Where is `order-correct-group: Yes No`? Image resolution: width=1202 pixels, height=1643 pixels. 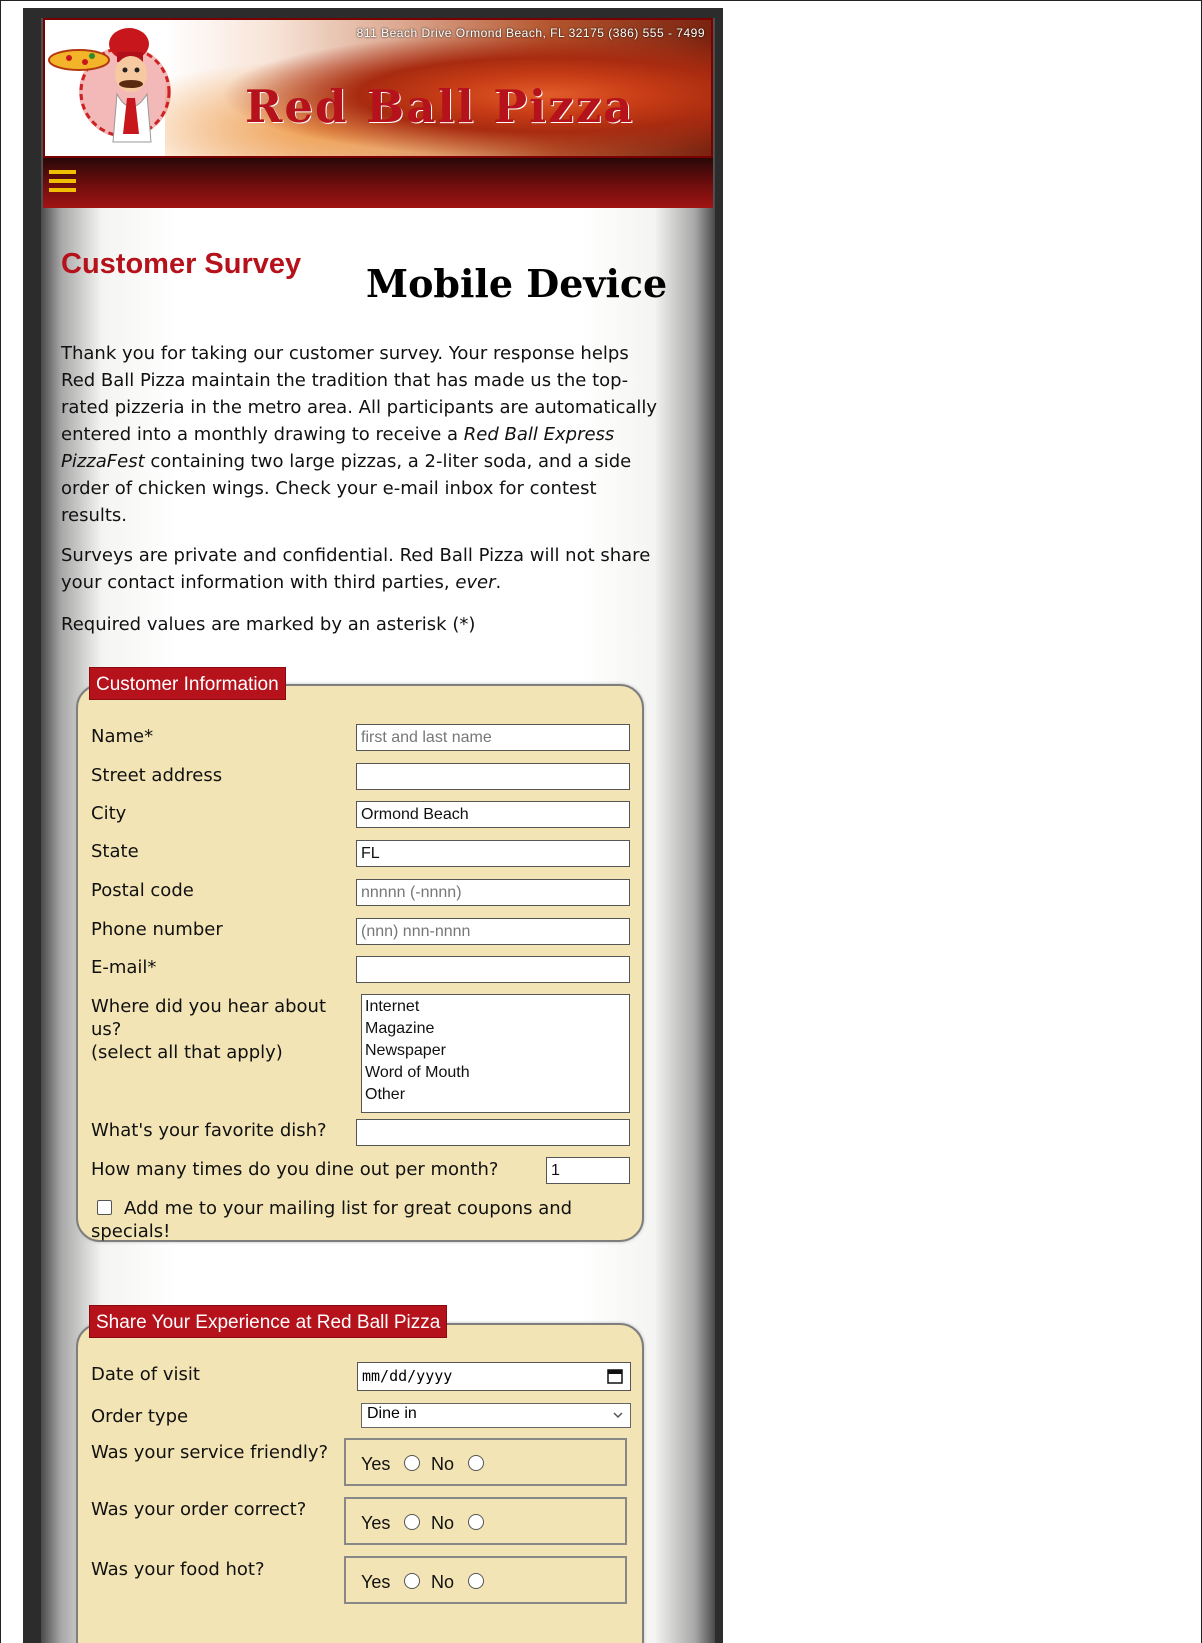 order-correct-group: Yes No is located at coordinates (485, 1521).